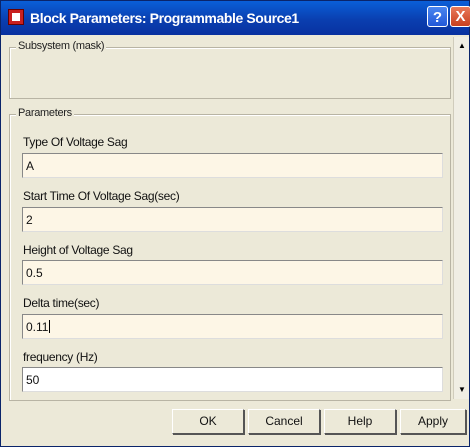 The image size is (470, 447). I want to click on delta-time-value: 0.11, so click(37, 327).